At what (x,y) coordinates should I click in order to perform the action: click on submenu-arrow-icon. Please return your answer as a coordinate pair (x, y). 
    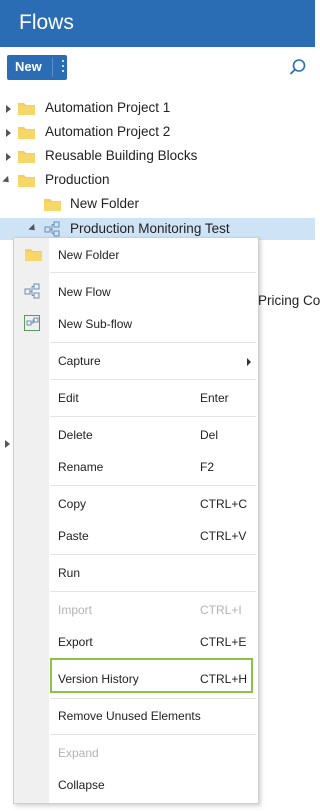
    Looking at the image, I should click on (249, 362).